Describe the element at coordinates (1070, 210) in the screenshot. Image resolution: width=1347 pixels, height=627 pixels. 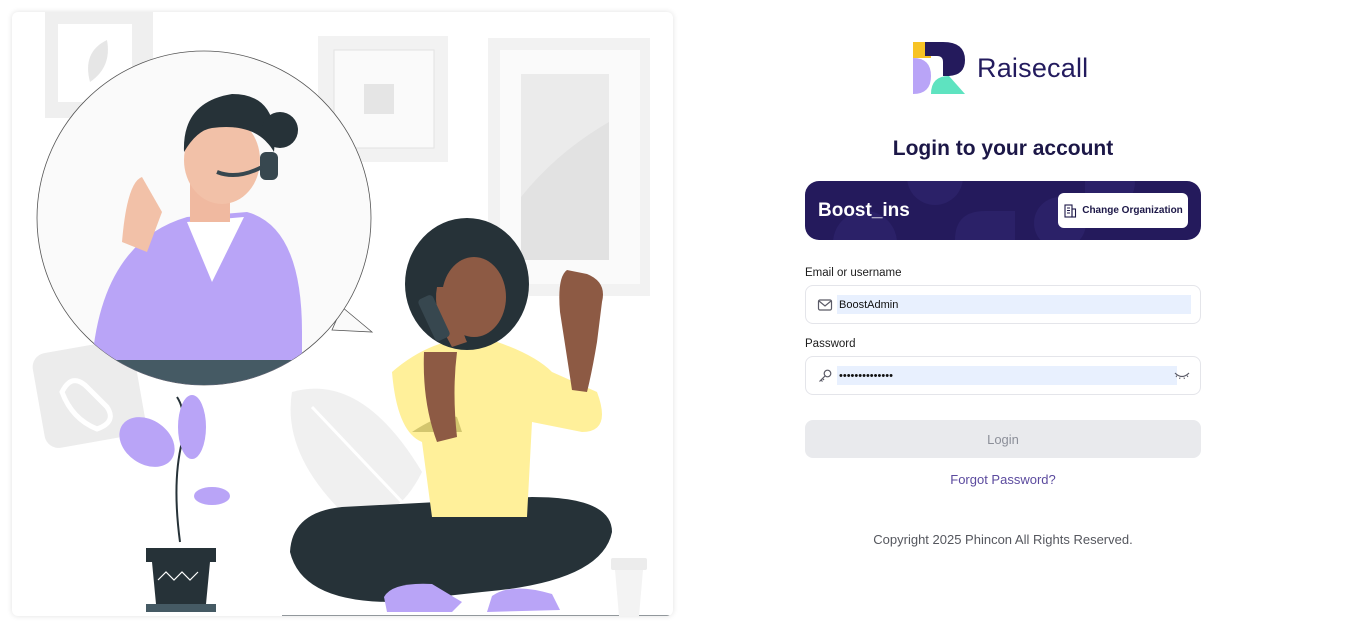
I see `building-icon` at that location.